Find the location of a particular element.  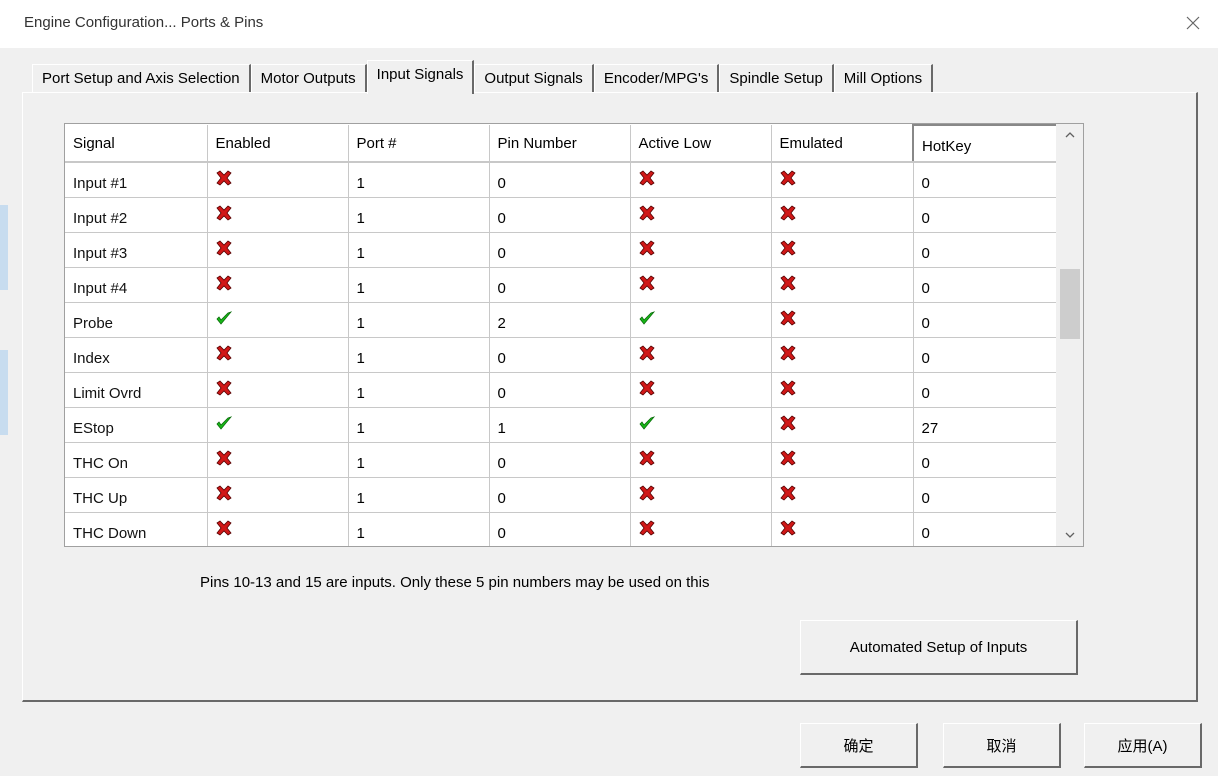

table-row: THC Down 1 0 0 is located at coordinates (561, 529).